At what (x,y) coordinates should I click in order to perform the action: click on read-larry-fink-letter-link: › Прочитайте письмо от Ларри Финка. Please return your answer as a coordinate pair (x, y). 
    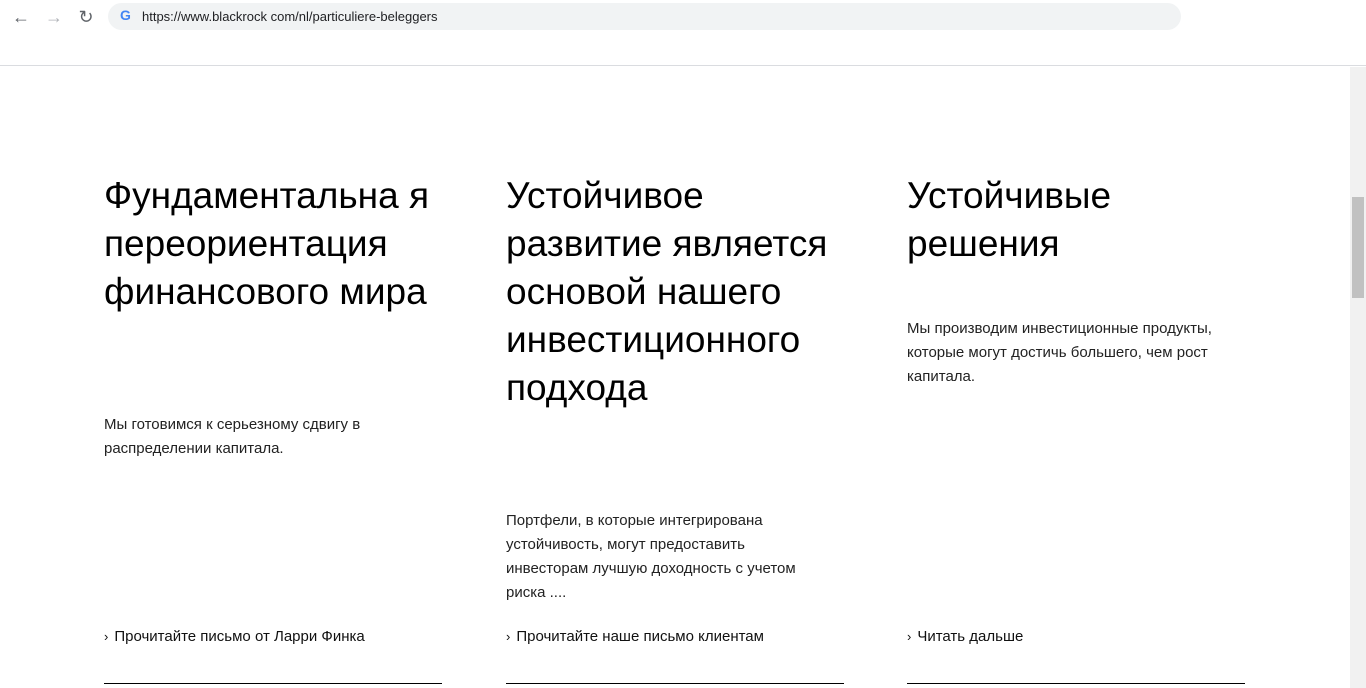
    Looking at the image, I should click on (234, 636).